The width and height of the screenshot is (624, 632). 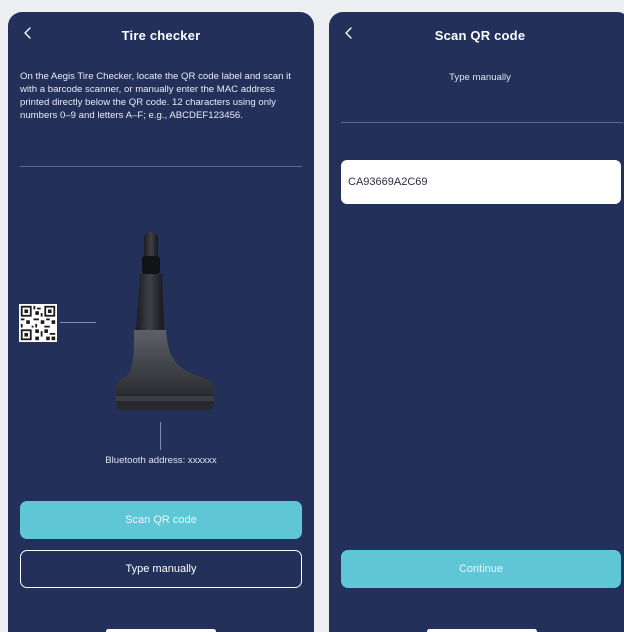 I want to click on continue-button: Continue, so click(x=481, y=569).